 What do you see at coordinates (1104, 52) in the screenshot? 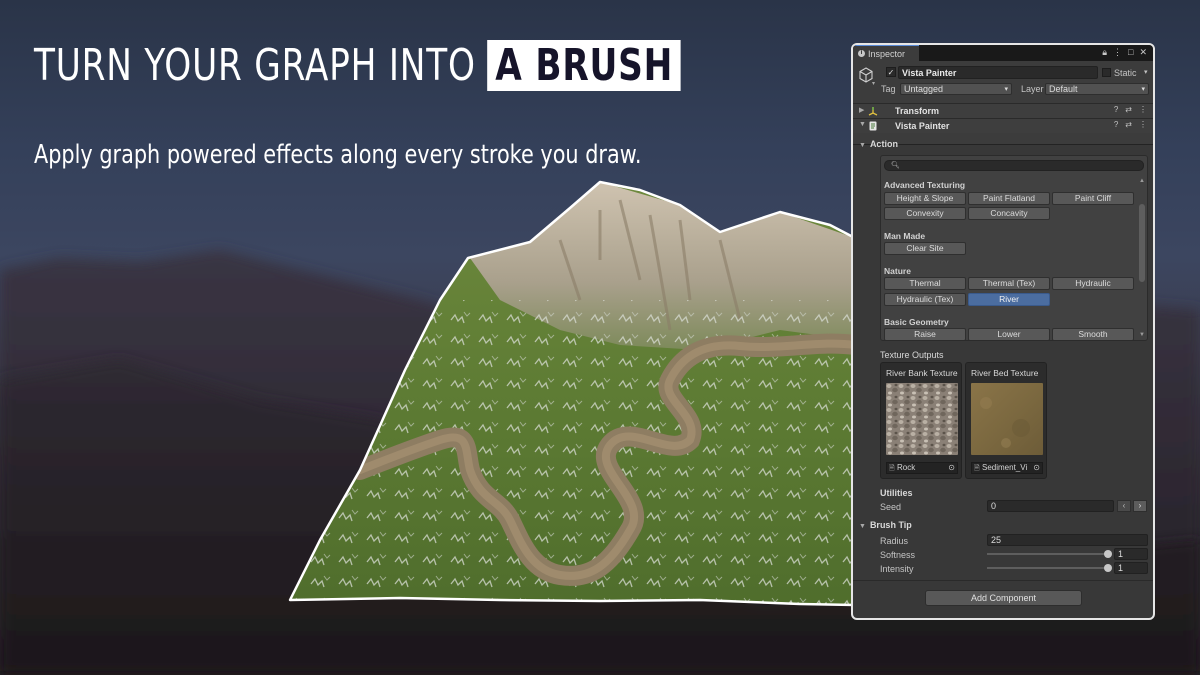
I see `lock-icon: 🔒︎` at bounding box center [1104, 52].